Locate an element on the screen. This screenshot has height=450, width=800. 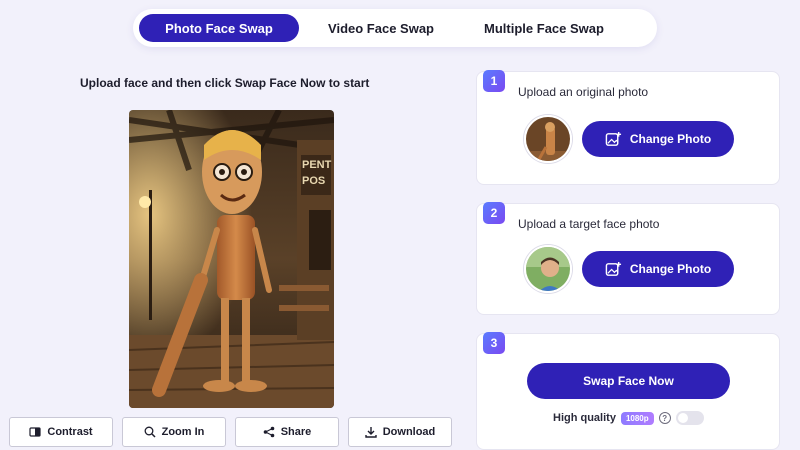
step-1-card: 1 Upload an original photo Change Photo is located at coordinates (628, 127).